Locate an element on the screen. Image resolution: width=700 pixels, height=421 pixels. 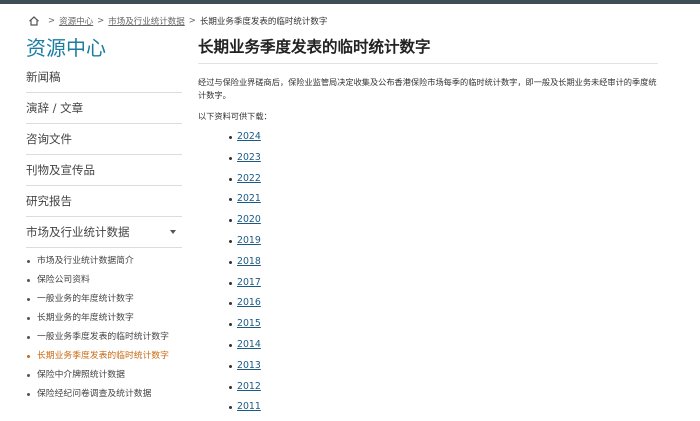
list-item: 2013 is located at coordinates (428, 369).